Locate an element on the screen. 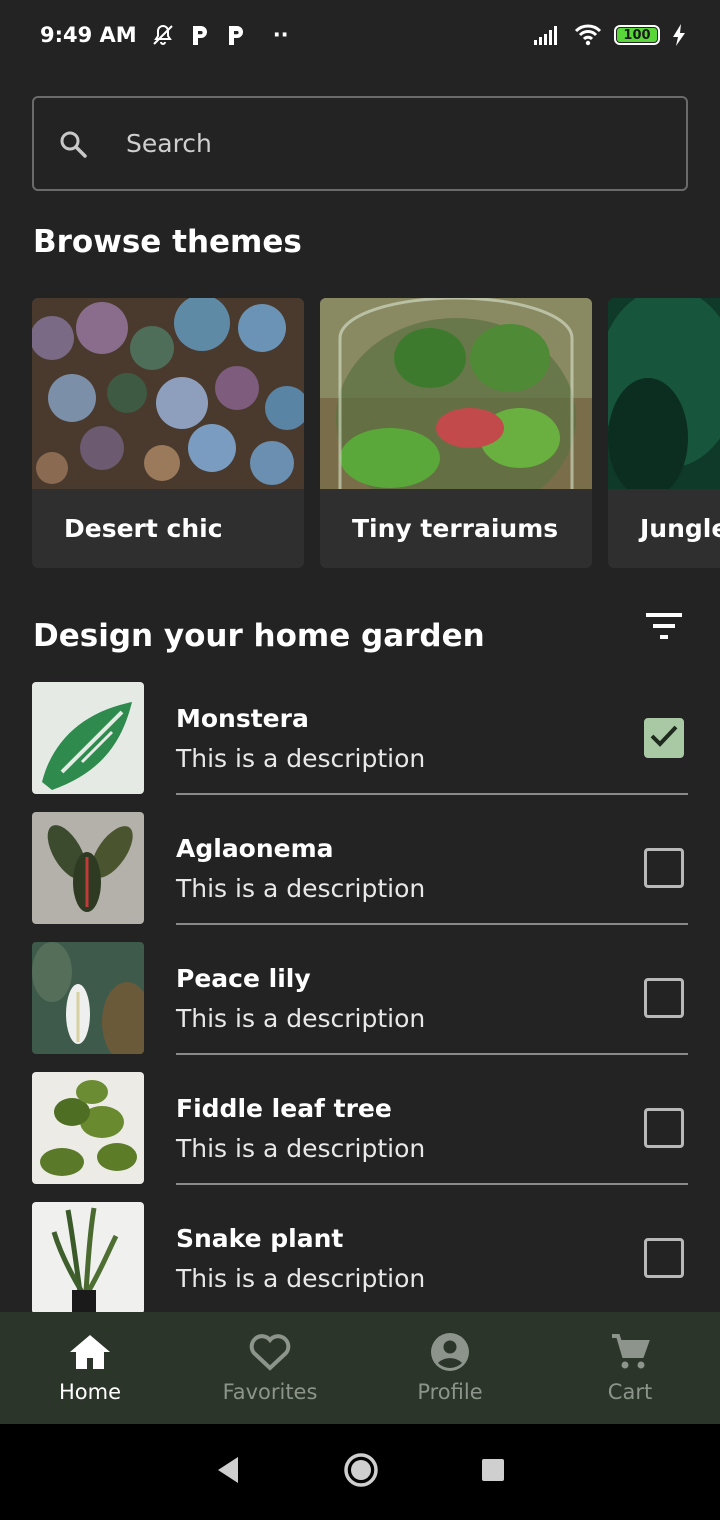  theme-card-tiny-terrariums: Tiny terraiums is located at coordinates (456, 433).